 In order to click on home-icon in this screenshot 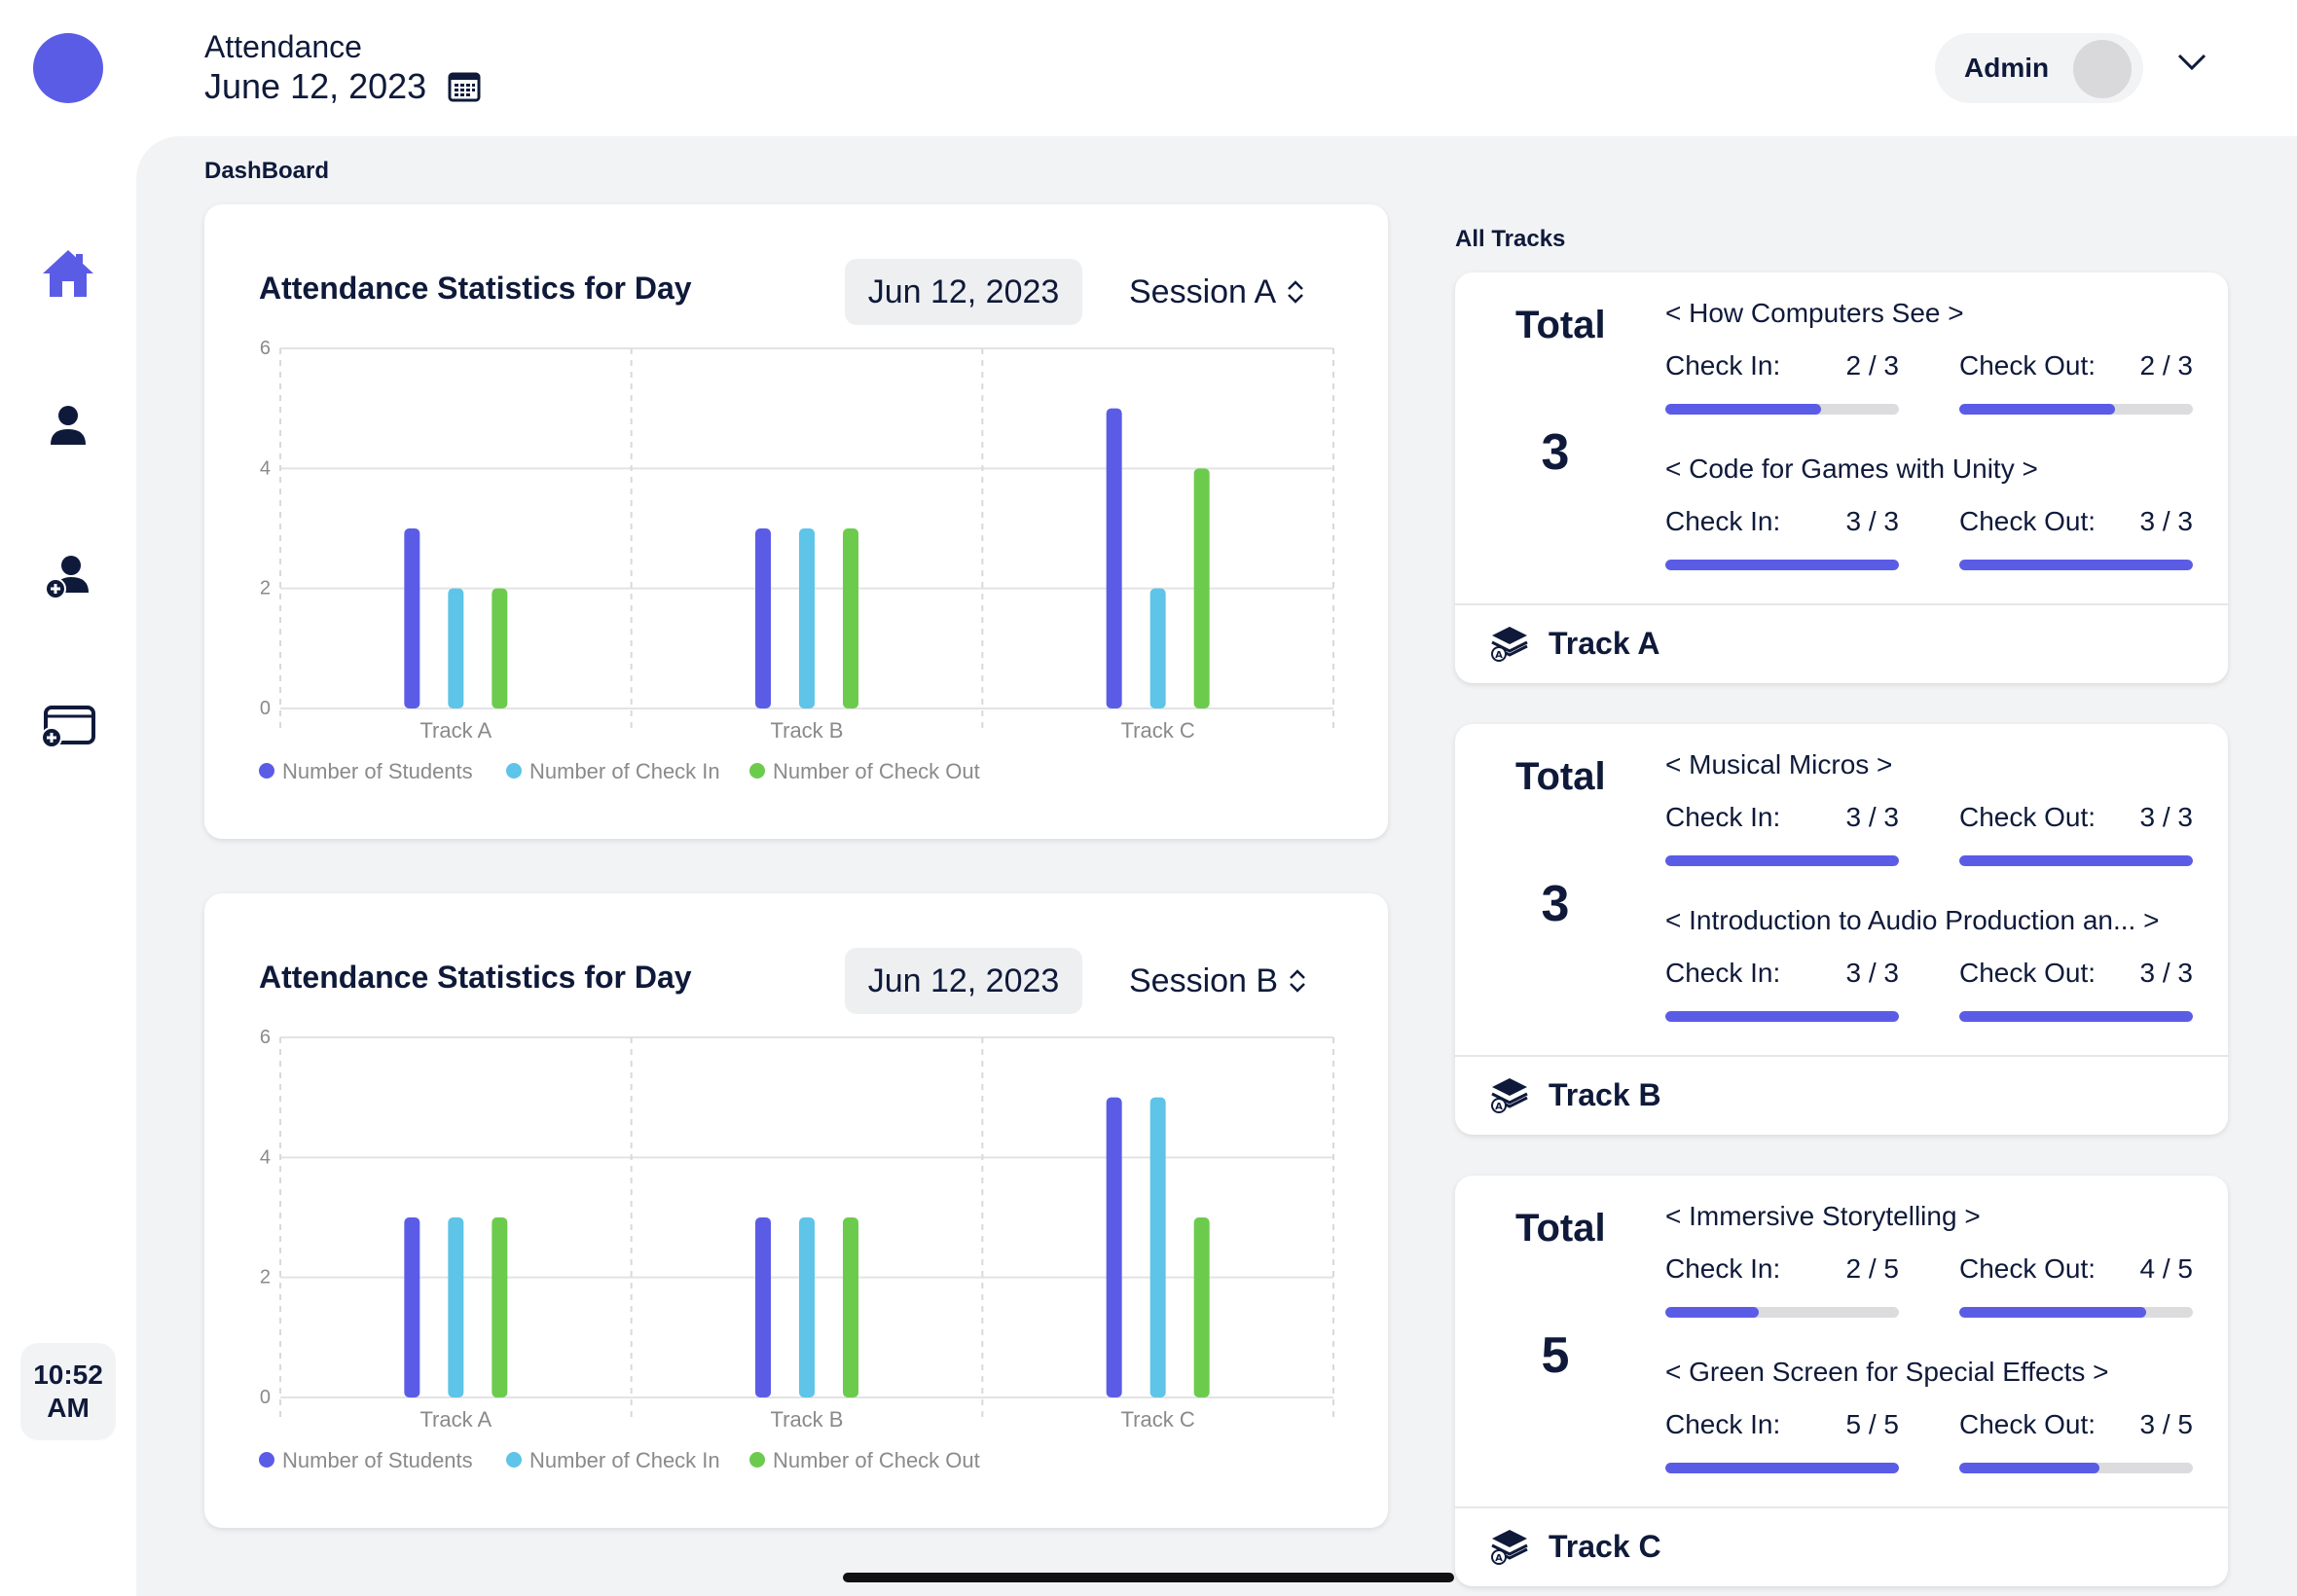, I will do `click(68, 274)`.